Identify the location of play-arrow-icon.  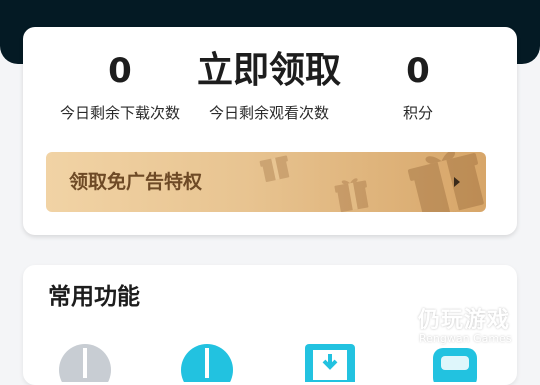
(457, 182).